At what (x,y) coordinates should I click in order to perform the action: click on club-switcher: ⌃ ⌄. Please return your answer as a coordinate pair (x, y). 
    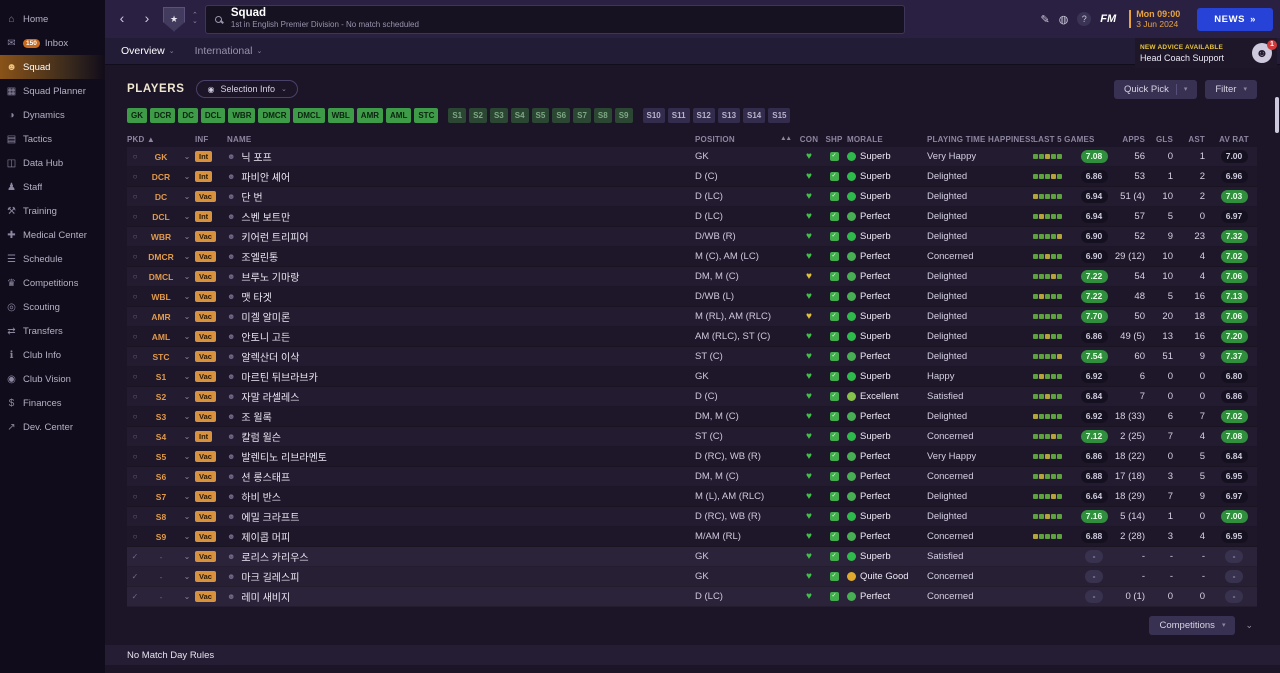
    Looking at the image, I should click on (195, 18).